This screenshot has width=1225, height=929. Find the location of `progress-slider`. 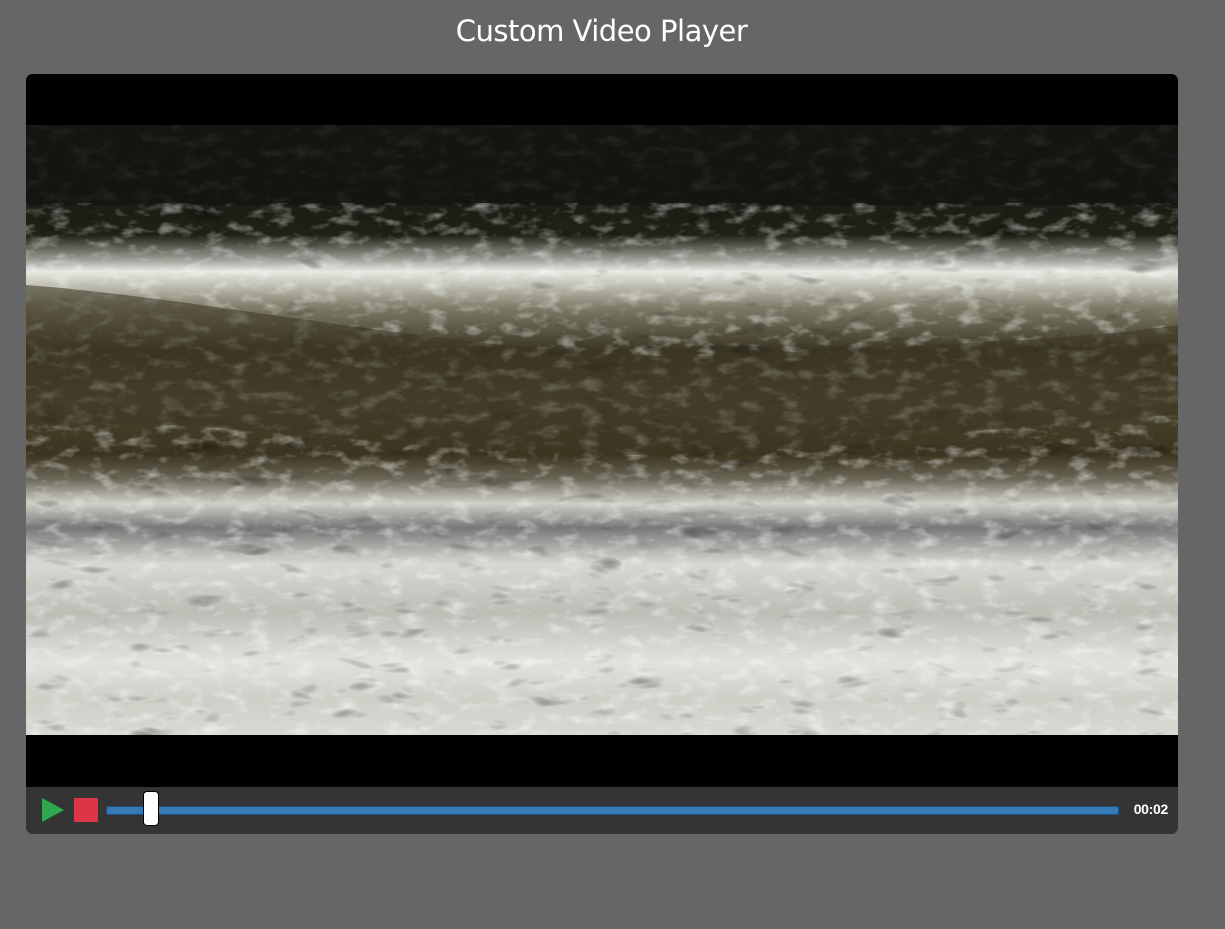

progress-slider is located at coordinates (612, 808).